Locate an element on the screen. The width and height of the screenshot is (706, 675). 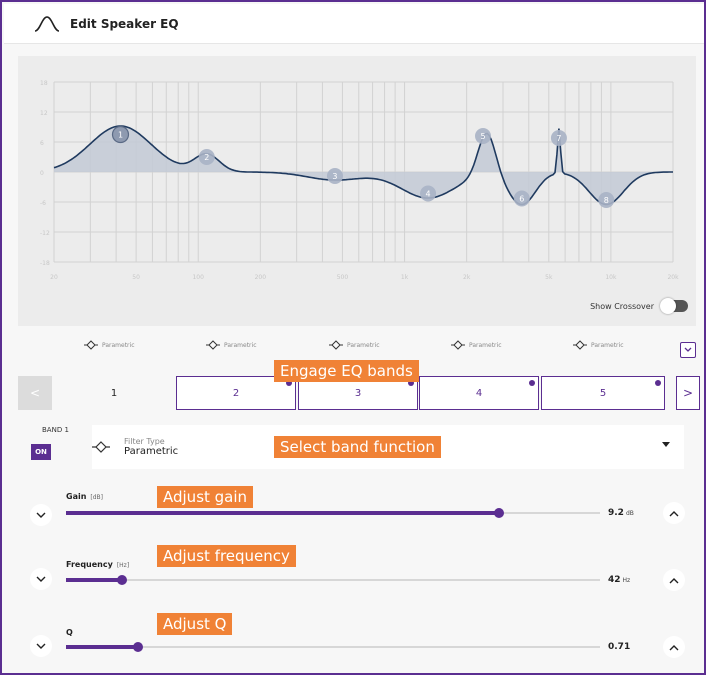
eq-response-area is located at coordinates (363, 165).